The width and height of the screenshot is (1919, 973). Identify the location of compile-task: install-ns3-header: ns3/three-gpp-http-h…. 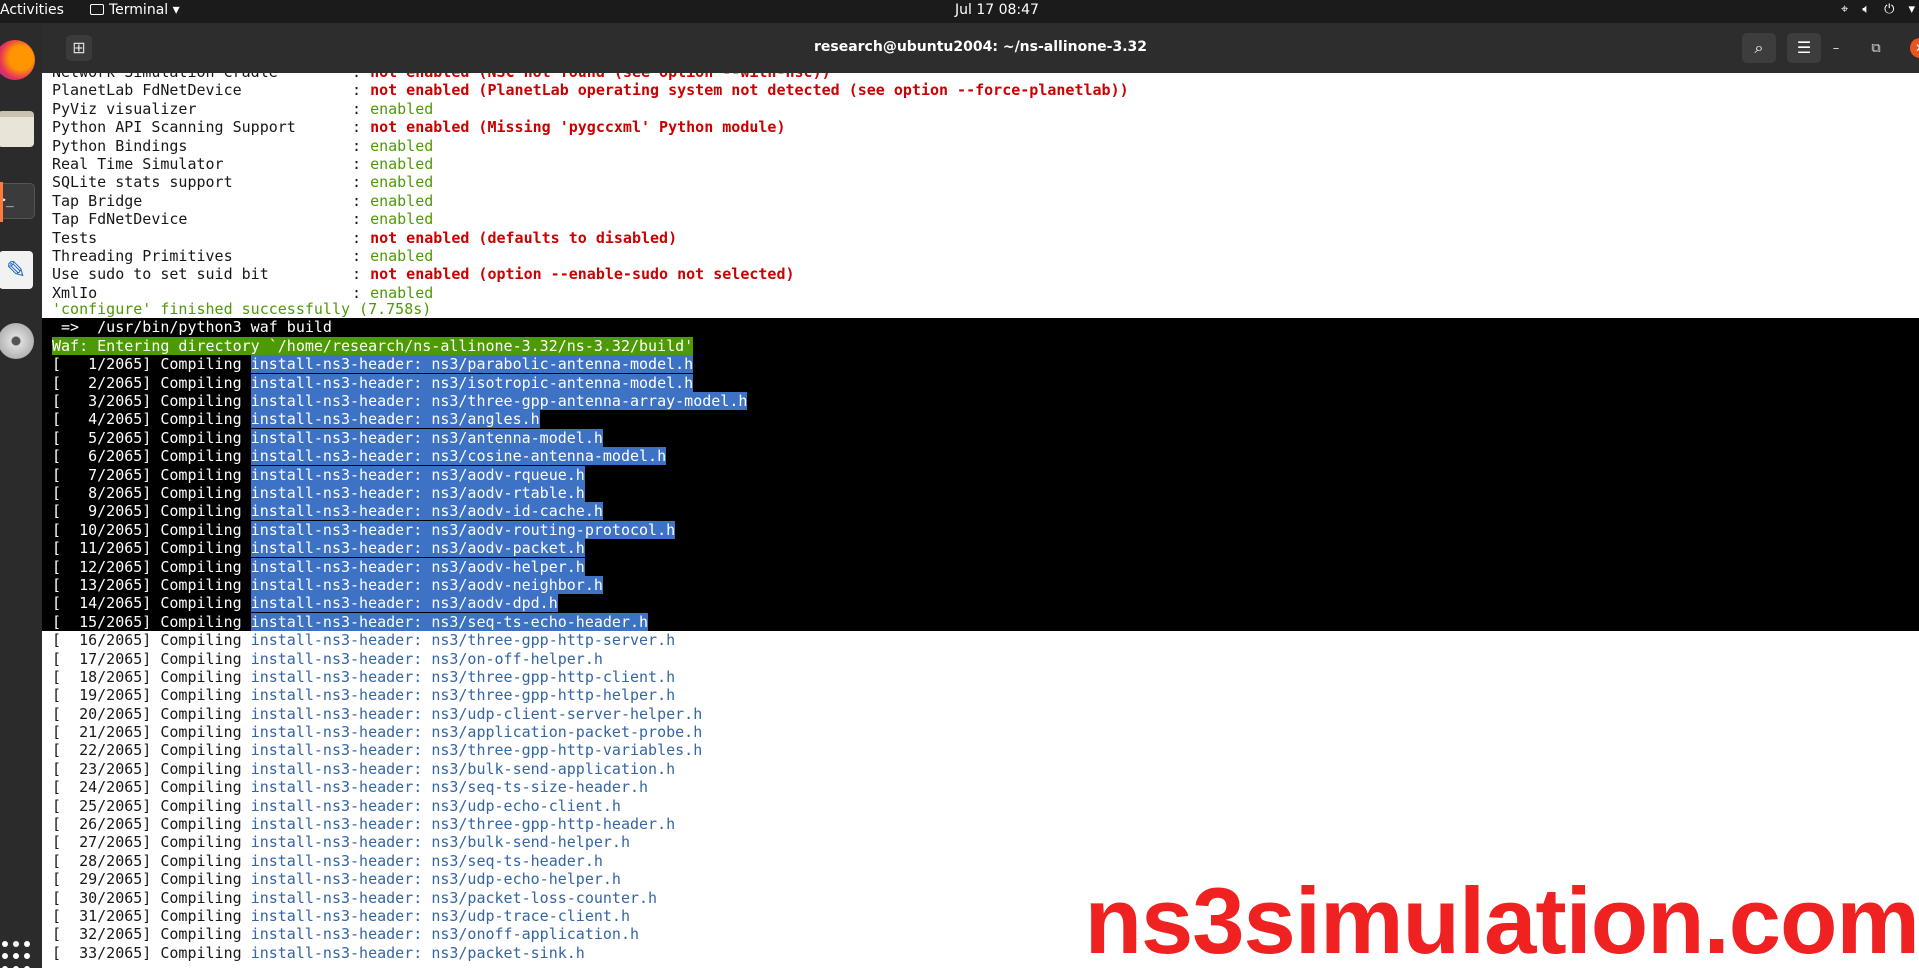
(463, 824).